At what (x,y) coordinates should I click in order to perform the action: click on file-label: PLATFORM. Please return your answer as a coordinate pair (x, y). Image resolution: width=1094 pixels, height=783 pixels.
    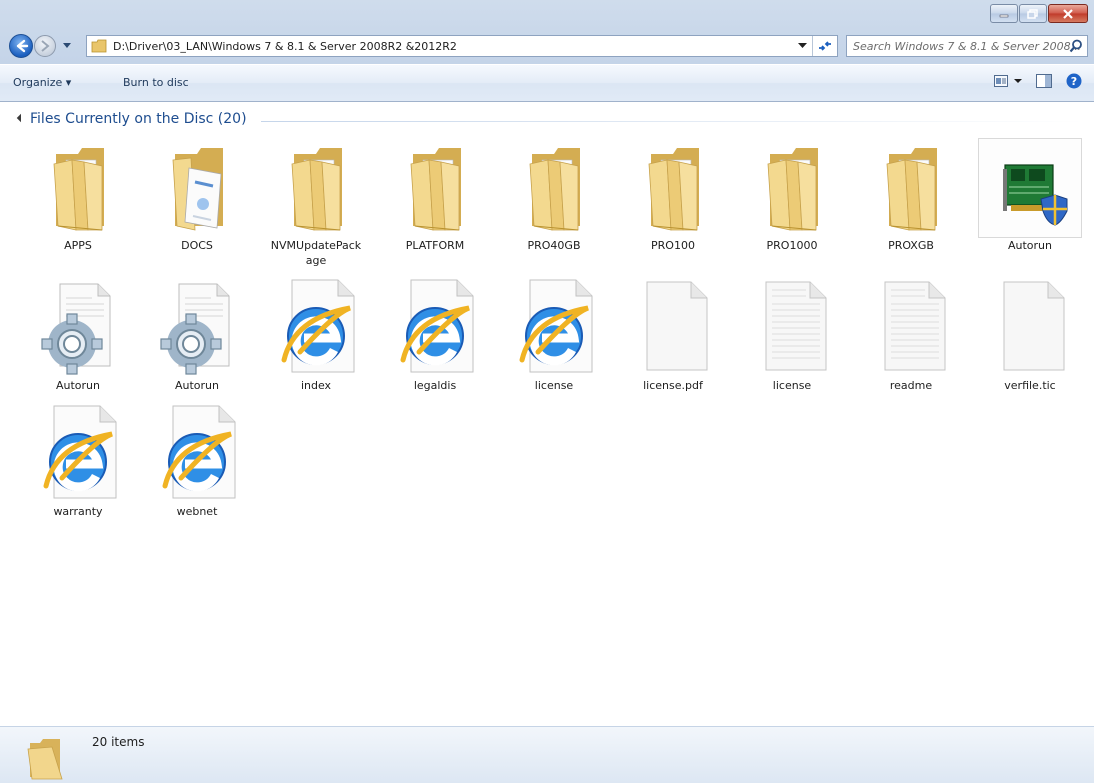
    Looking at the image, I should click on (435, 245).